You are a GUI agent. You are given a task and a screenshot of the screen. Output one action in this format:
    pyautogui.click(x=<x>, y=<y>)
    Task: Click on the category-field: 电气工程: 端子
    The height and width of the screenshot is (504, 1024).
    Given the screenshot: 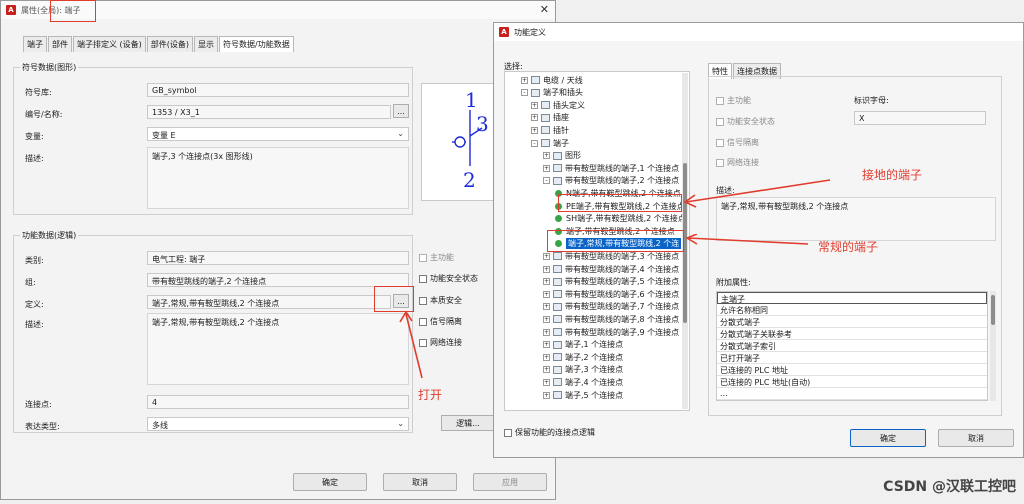 What is the action you would take?
    pyautogui.click(x=278, y=258)
    